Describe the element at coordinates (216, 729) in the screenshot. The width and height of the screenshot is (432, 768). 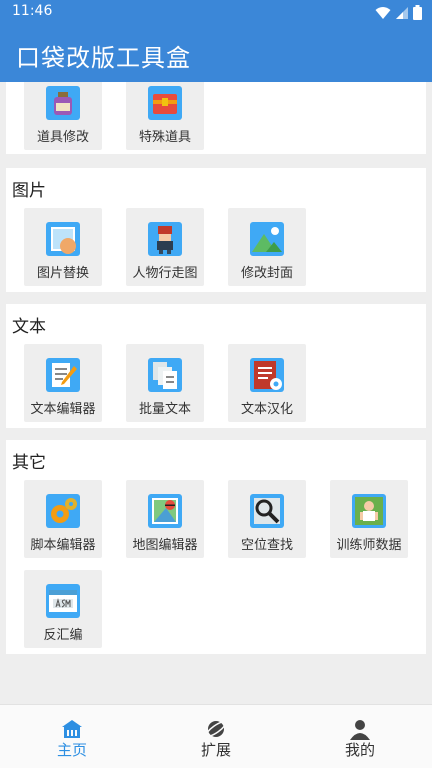
I see `planet-icon` at that location.